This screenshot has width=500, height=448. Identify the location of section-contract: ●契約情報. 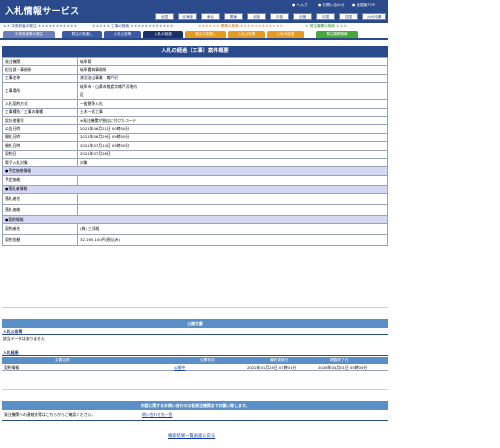
(195, 220).